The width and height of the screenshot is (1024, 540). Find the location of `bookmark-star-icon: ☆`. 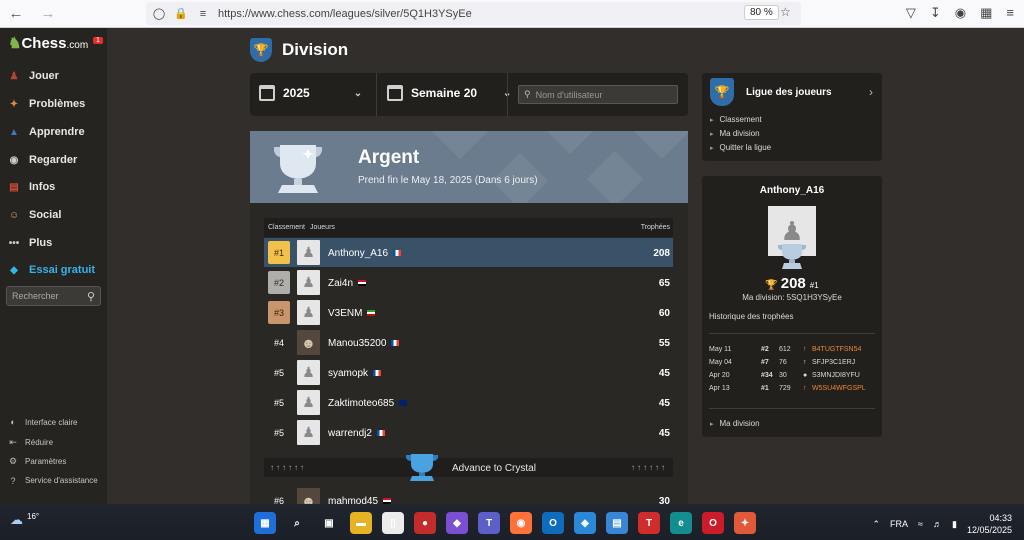

bookmark-star-icon: ☆ is located at coordinates (785, 12).